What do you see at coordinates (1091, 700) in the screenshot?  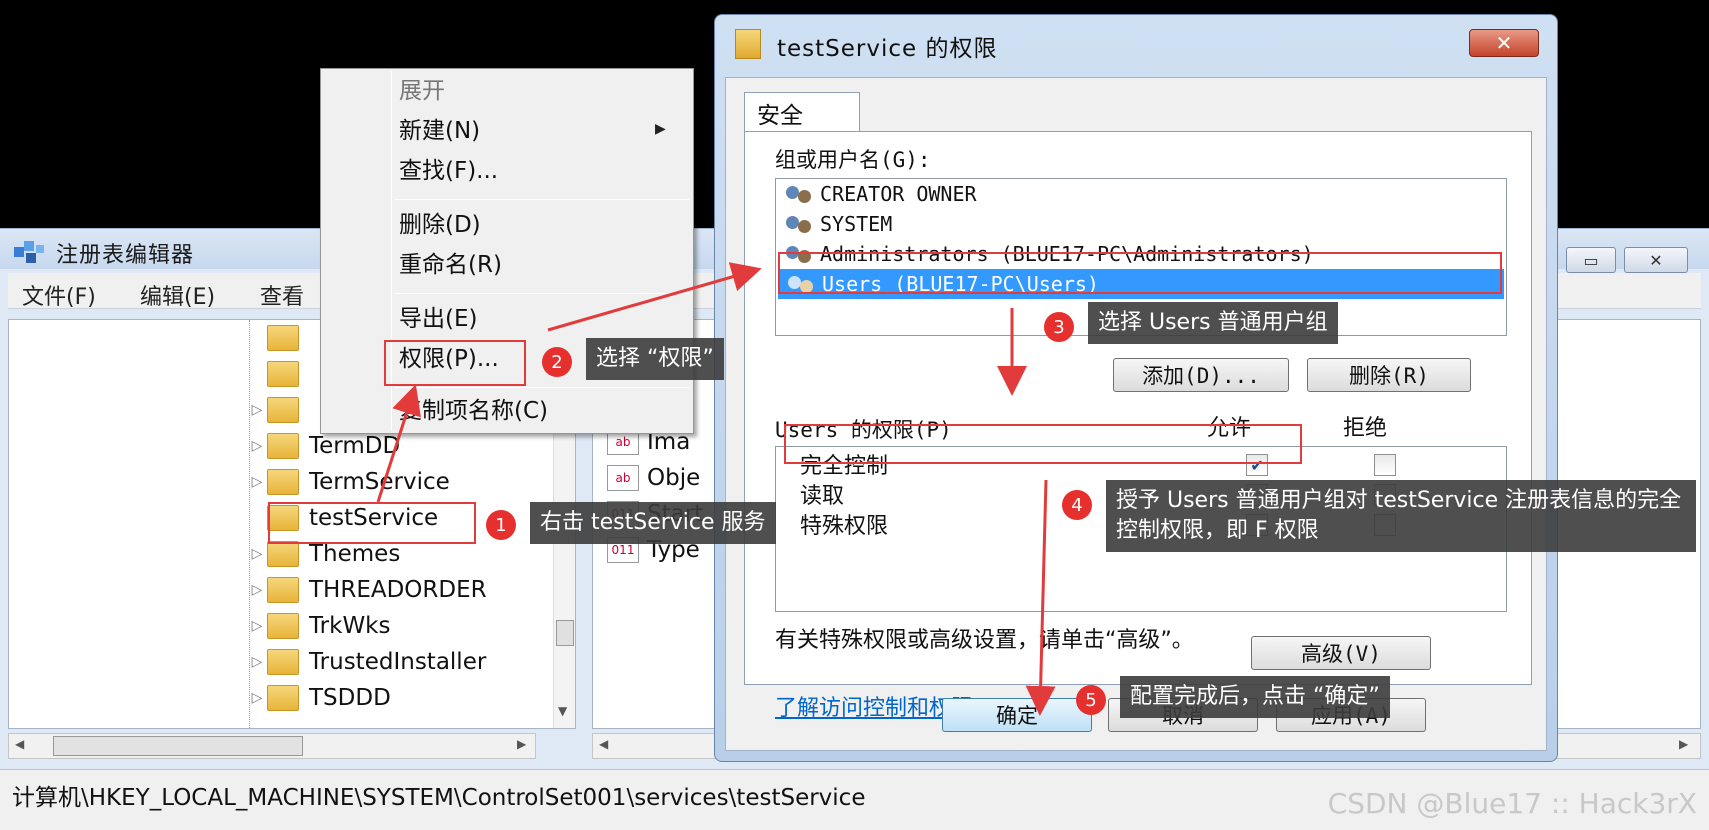 I see `step-5-badge: 5` at bounding box center [1091, 700].